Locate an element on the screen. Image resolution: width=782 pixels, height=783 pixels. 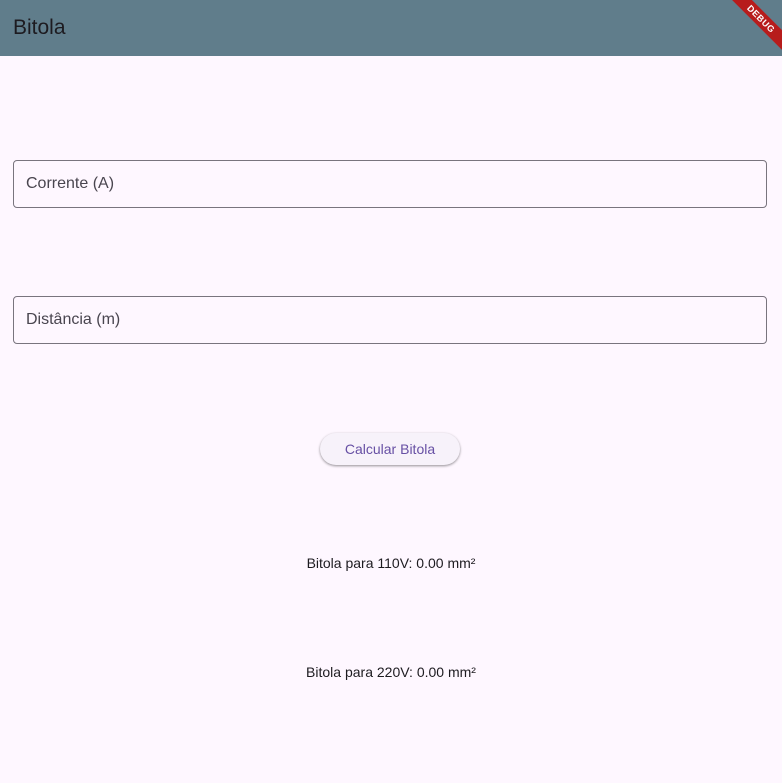
distance-field: Distância (m) is located at coordinates (390, 320).